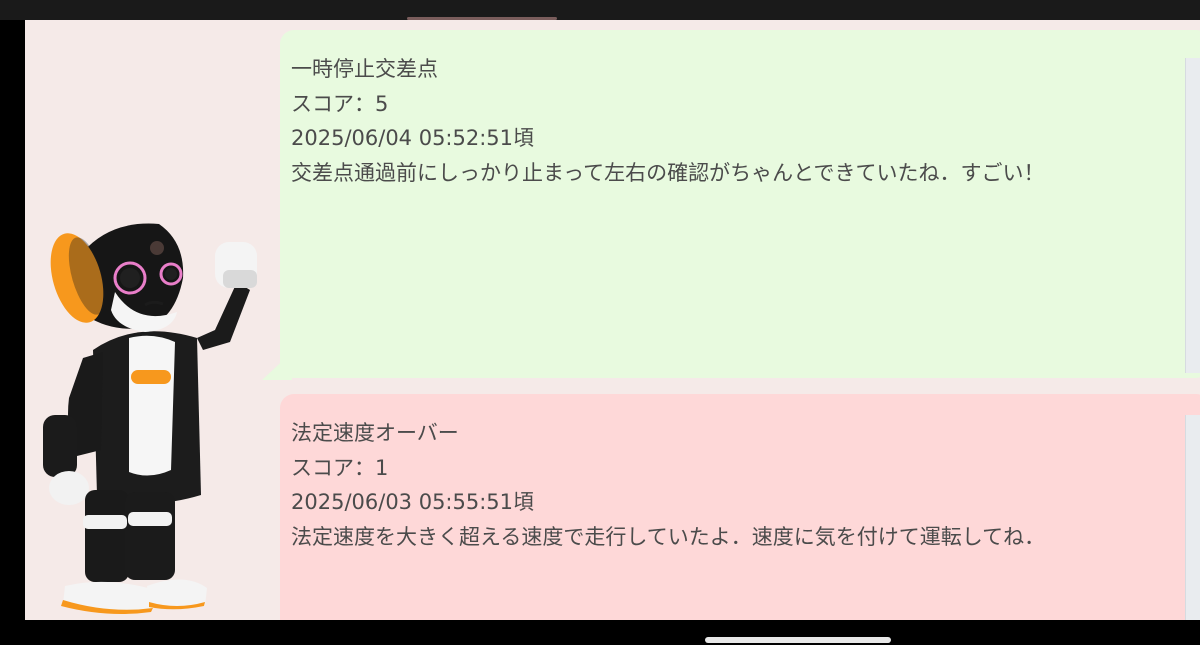 This screenshot has height=645, width=1200. I want to click on event-datetime: 2025/06/03 05:55:51頃, so click(413, 502).